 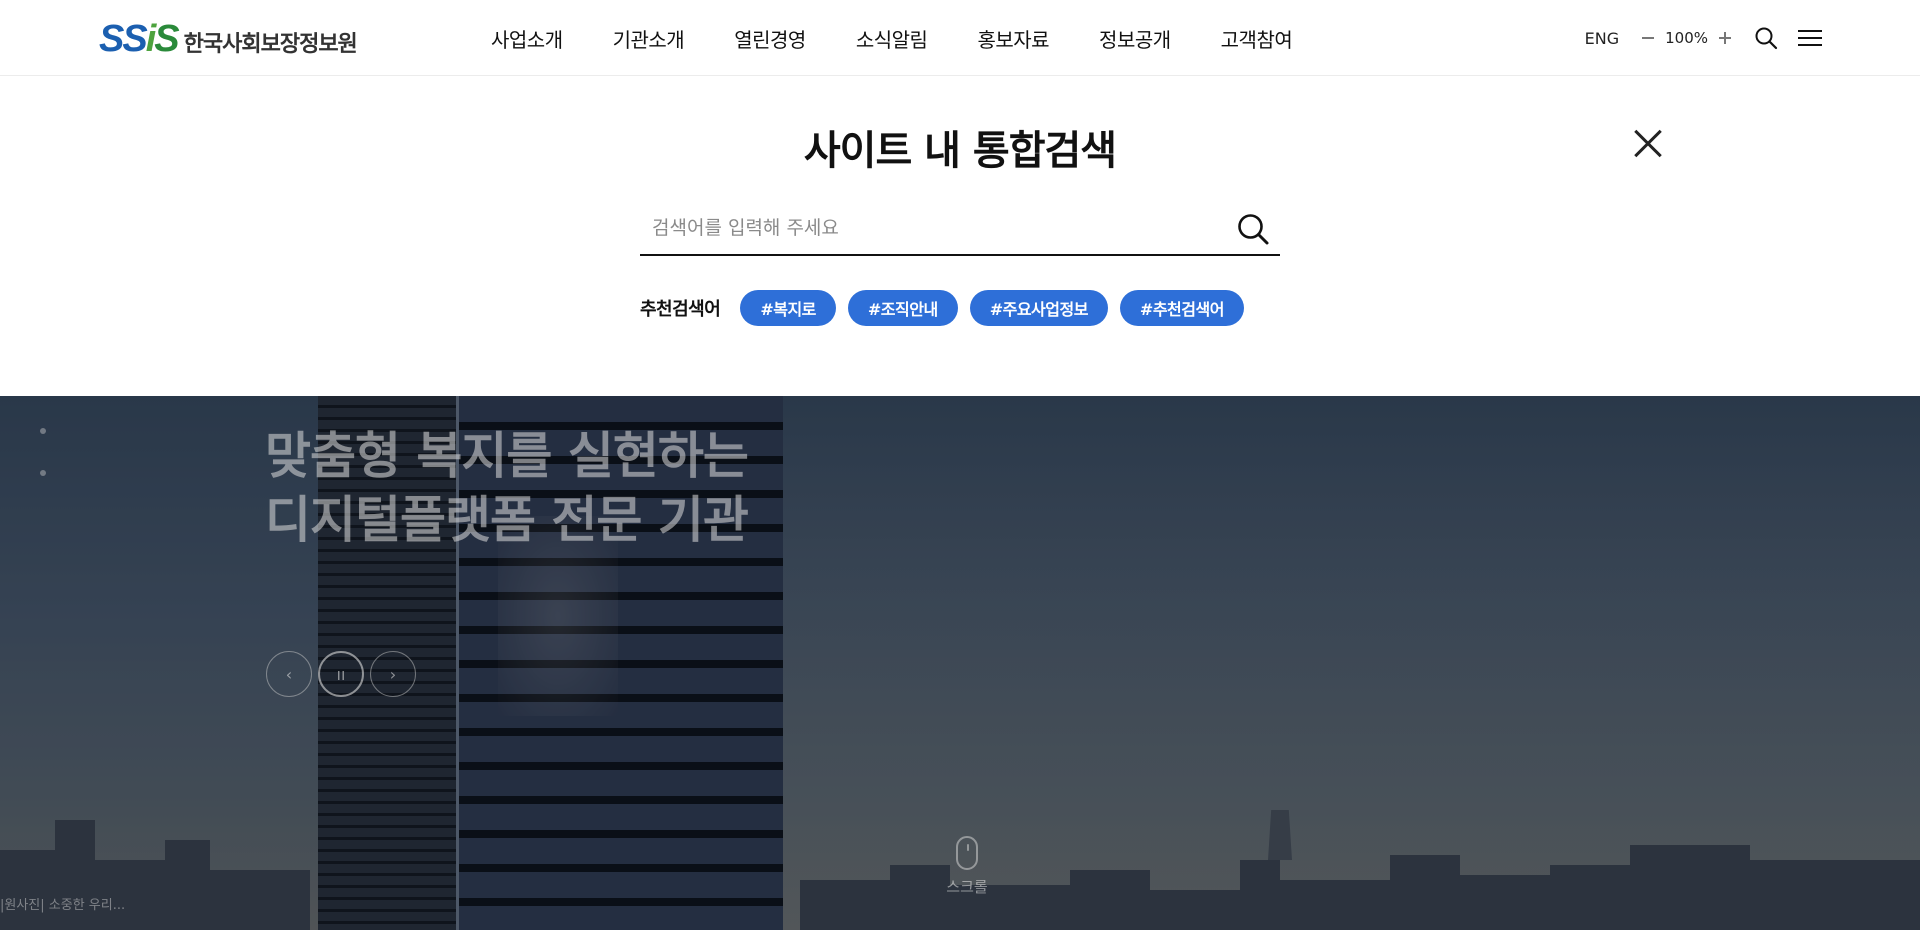 I want to click on zoom-out-button, so click(x=1648, y=38).